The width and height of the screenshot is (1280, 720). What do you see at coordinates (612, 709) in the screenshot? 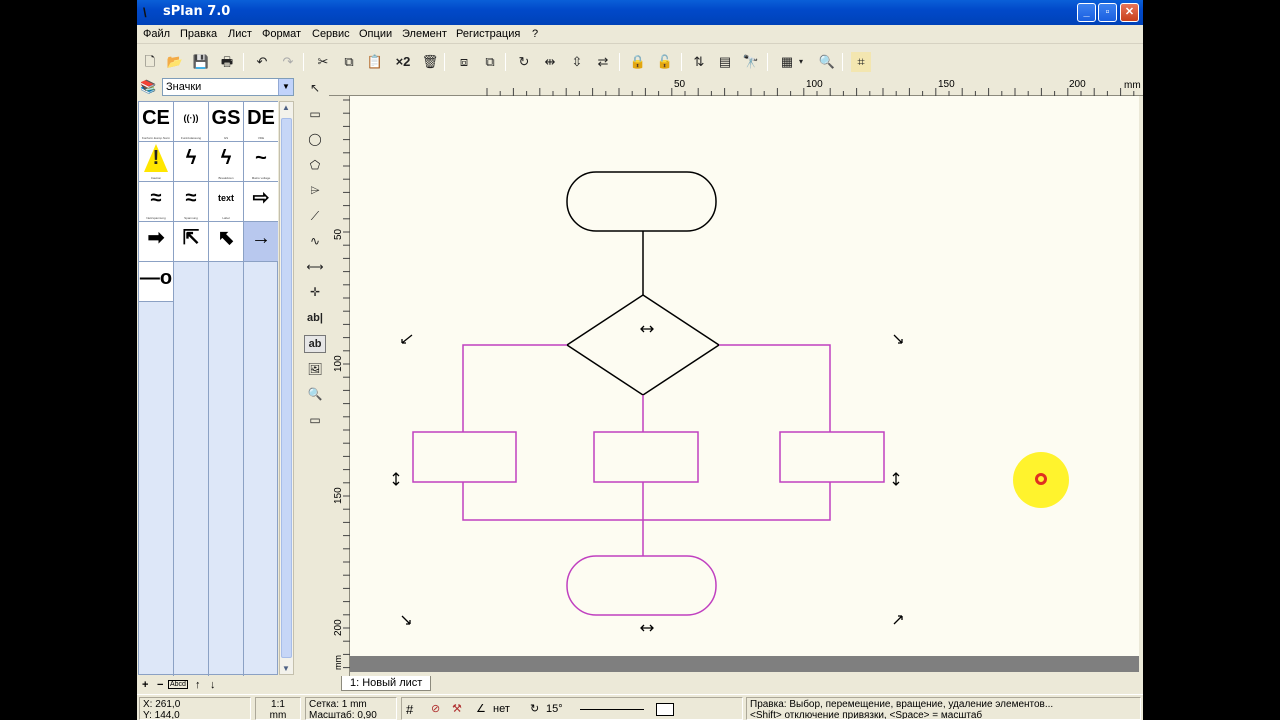
I see `line-width-sample` at bounding box center [612, 709].